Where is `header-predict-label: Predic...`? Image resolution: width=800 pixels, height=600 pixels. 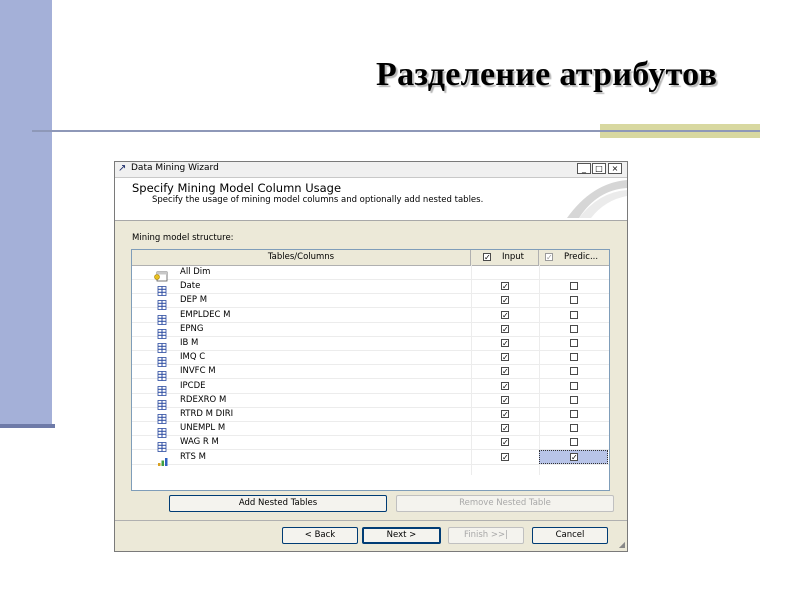 header-predict-label: Predic... is located at coordinates (581, 257).